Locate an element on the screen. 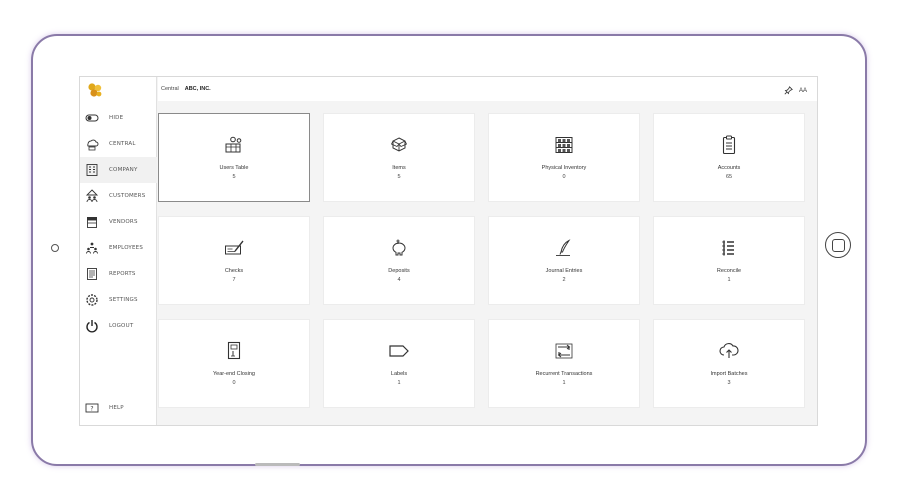  help-label: HELP is located at coordinates (116, 408).